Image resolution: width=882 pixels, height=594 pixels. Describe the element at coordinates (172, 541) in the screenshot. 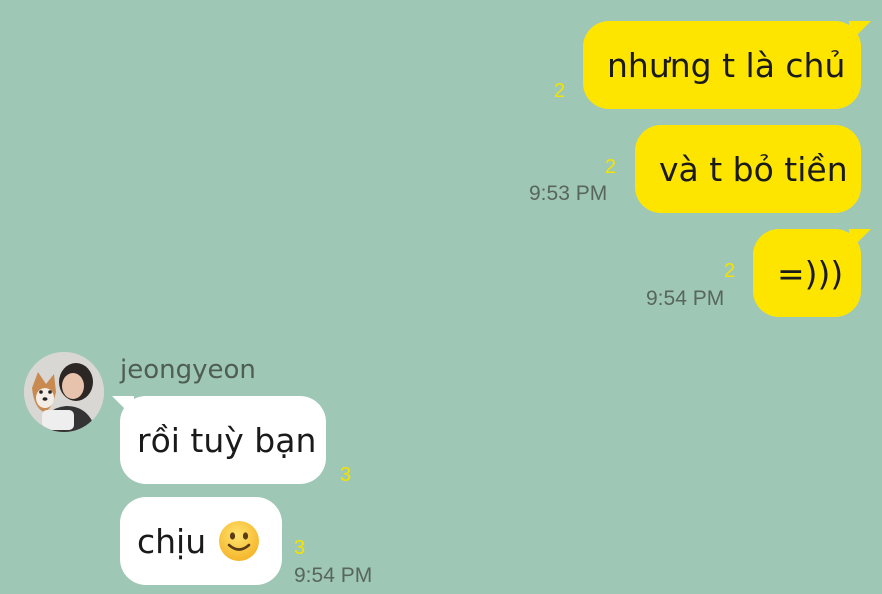

I see `message-text: chịu` at that location.